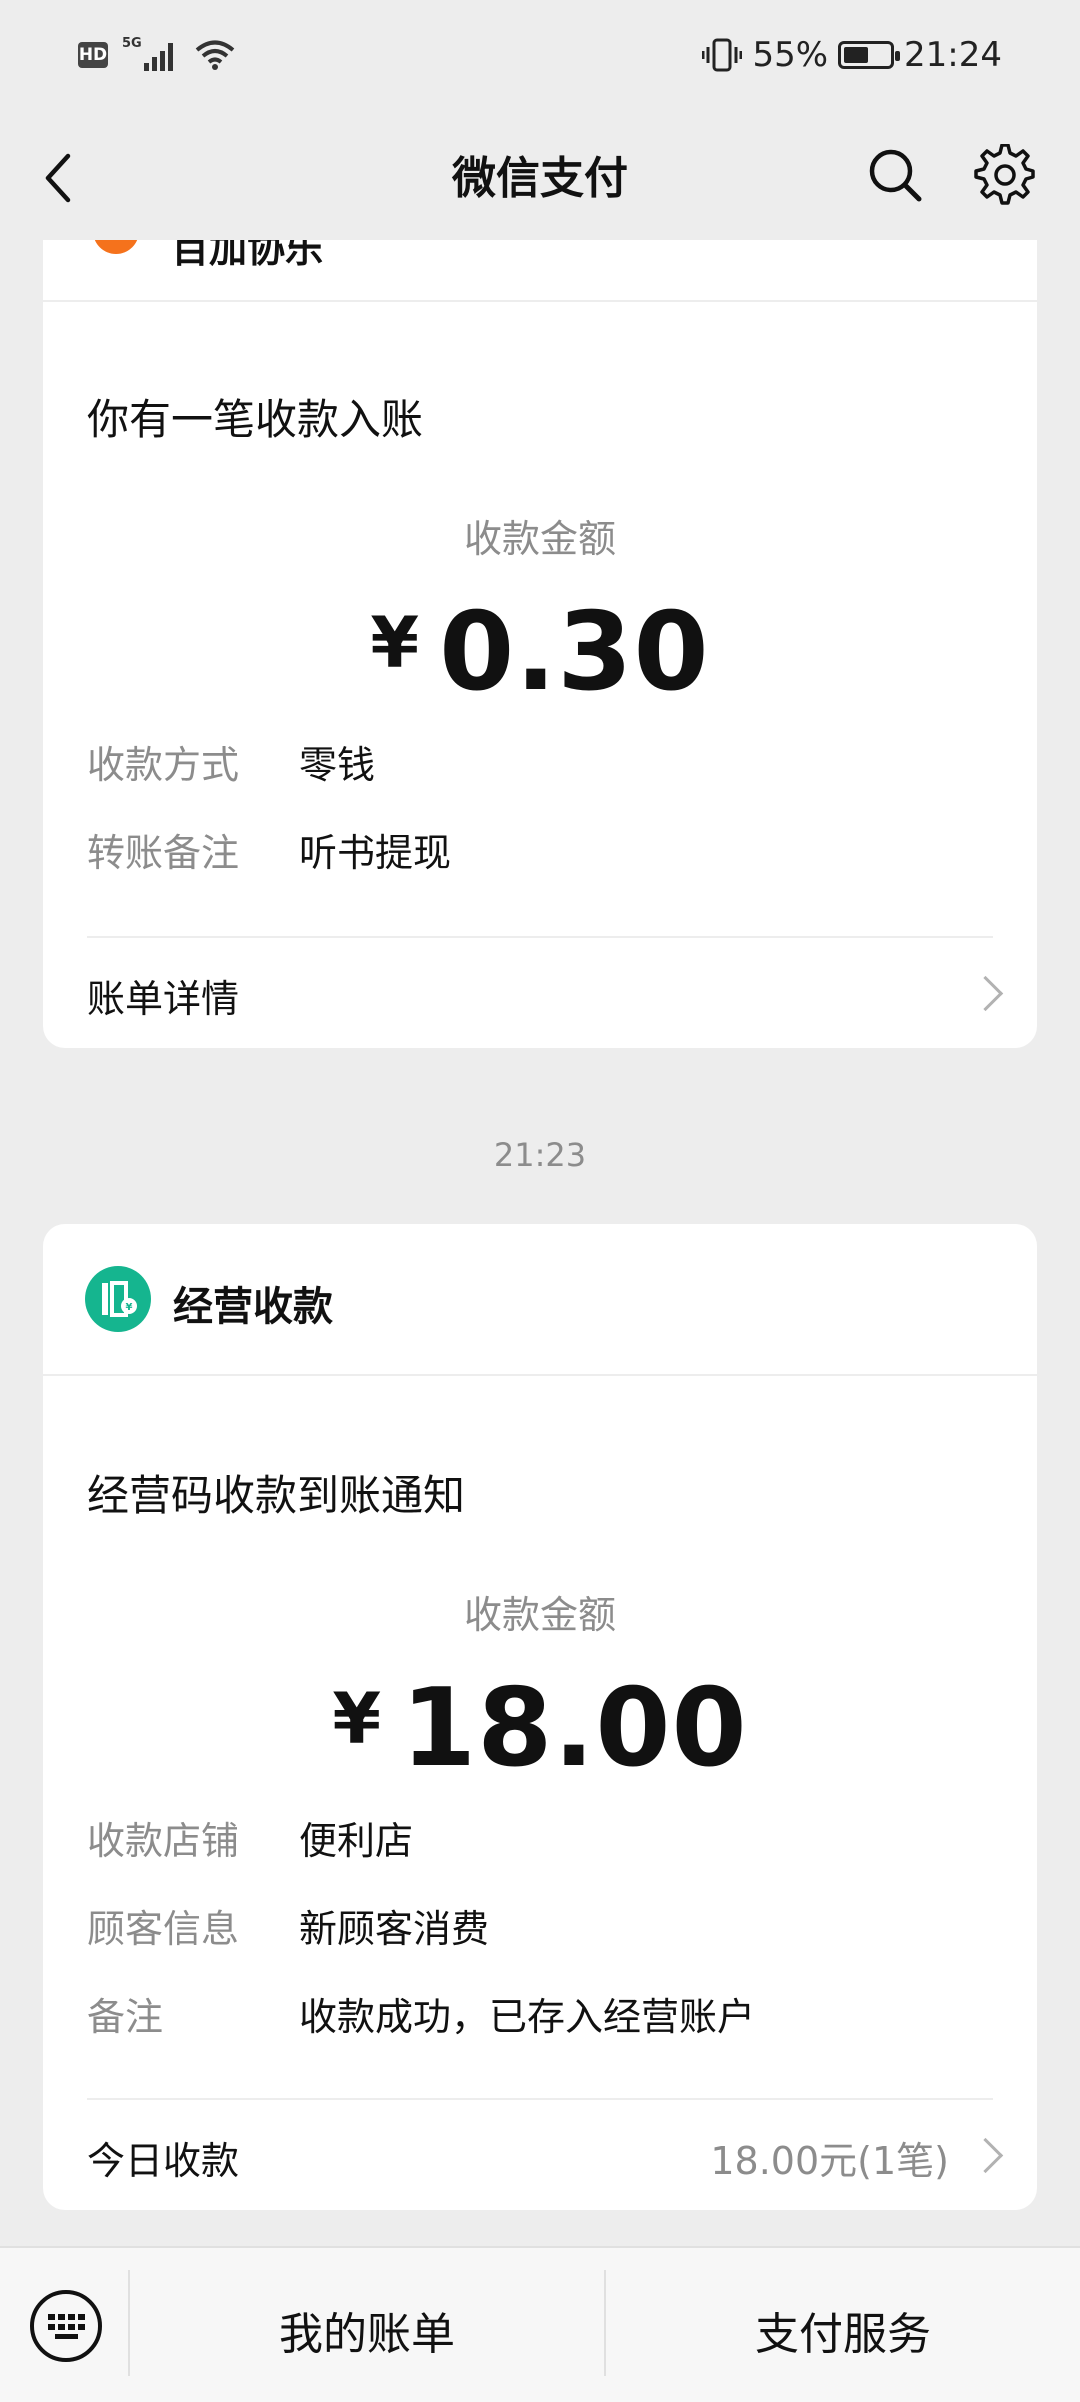 Image resolution: width=1080 pixels, height=2402 pixels. What do you see at coordinates (367, 2334) in the screenshot?
I see `my-bills-label: 我的账单` at bounding box center [367, 2334].